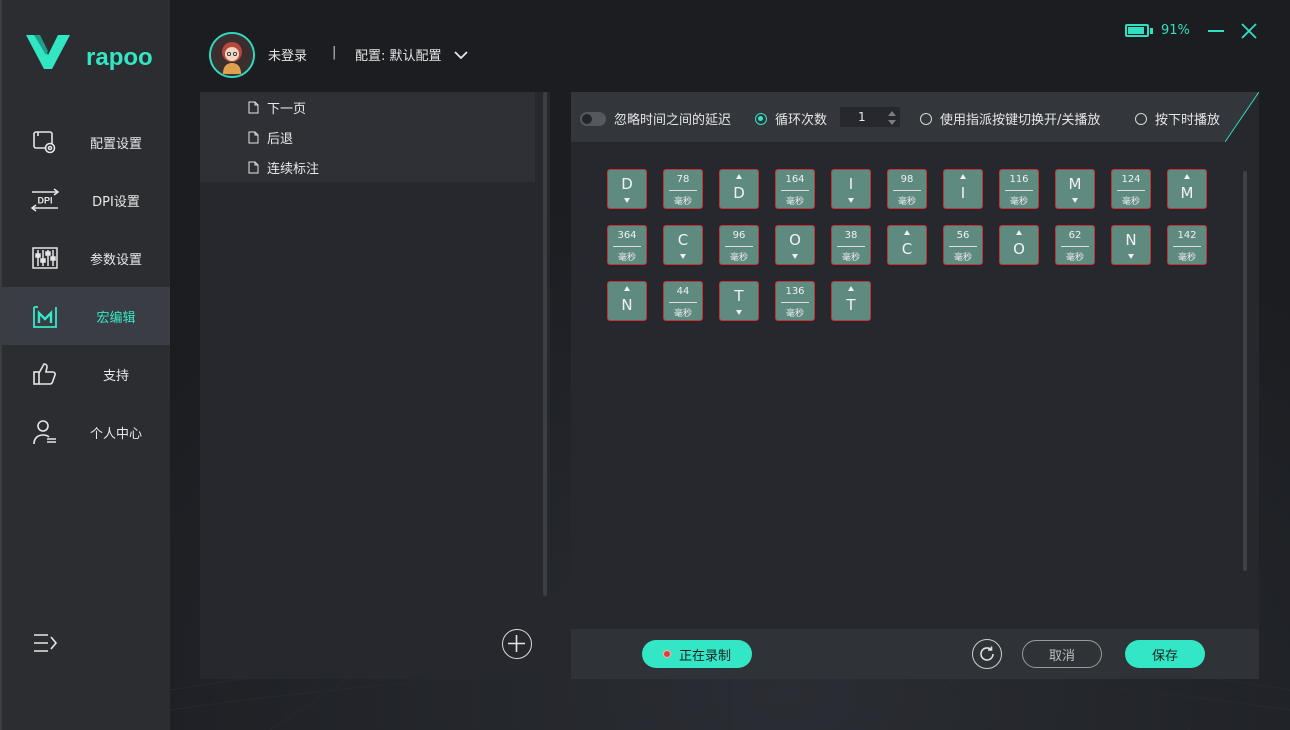 Image resolution: width=1290 pixels, height=730 pixels. Describe the element at coordinates (367, 167) in the screenshot. I see `list-item: 连续标注` at that location.